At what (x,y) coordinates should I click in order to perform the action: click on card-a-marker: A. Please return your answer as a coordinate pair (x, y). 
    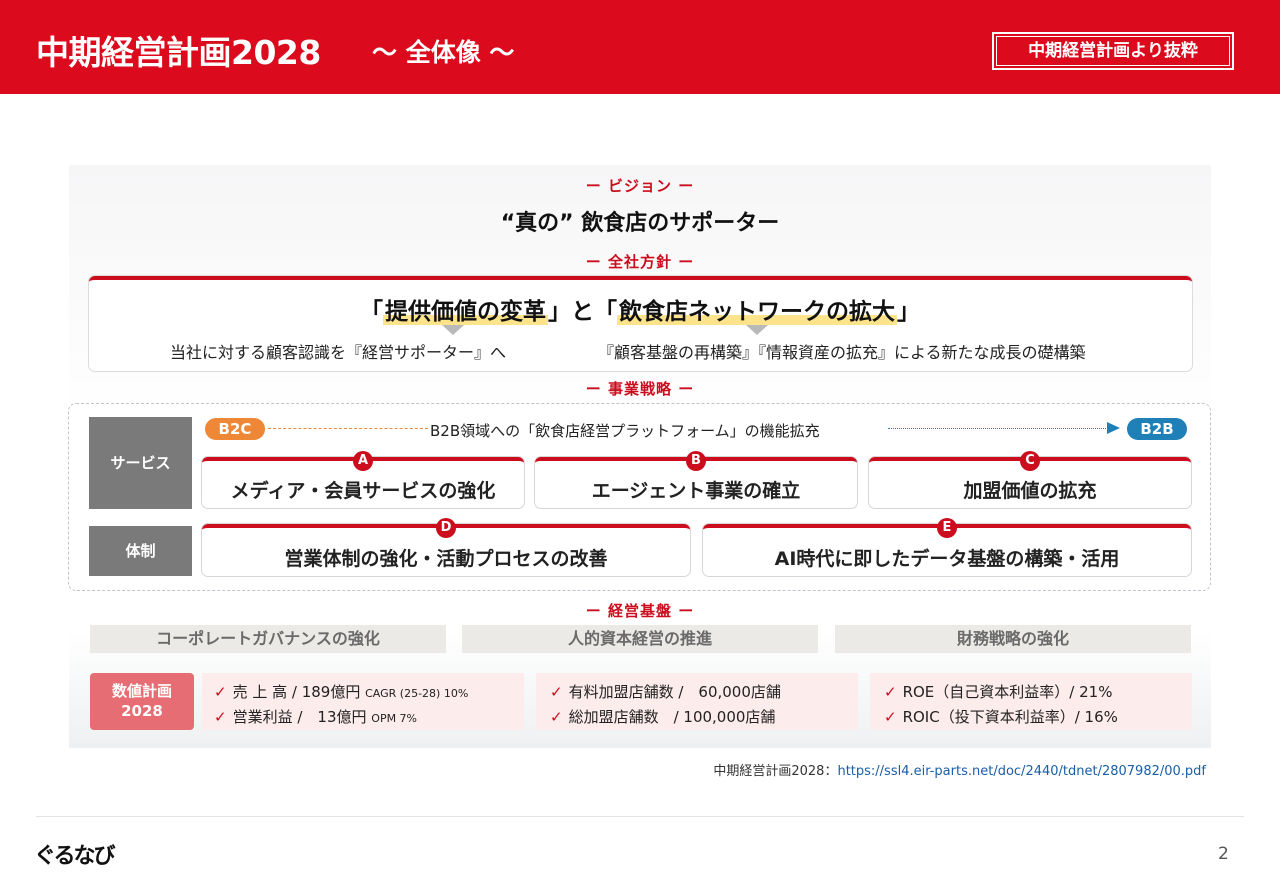
    Looking at the image, I should click on (363, 461).